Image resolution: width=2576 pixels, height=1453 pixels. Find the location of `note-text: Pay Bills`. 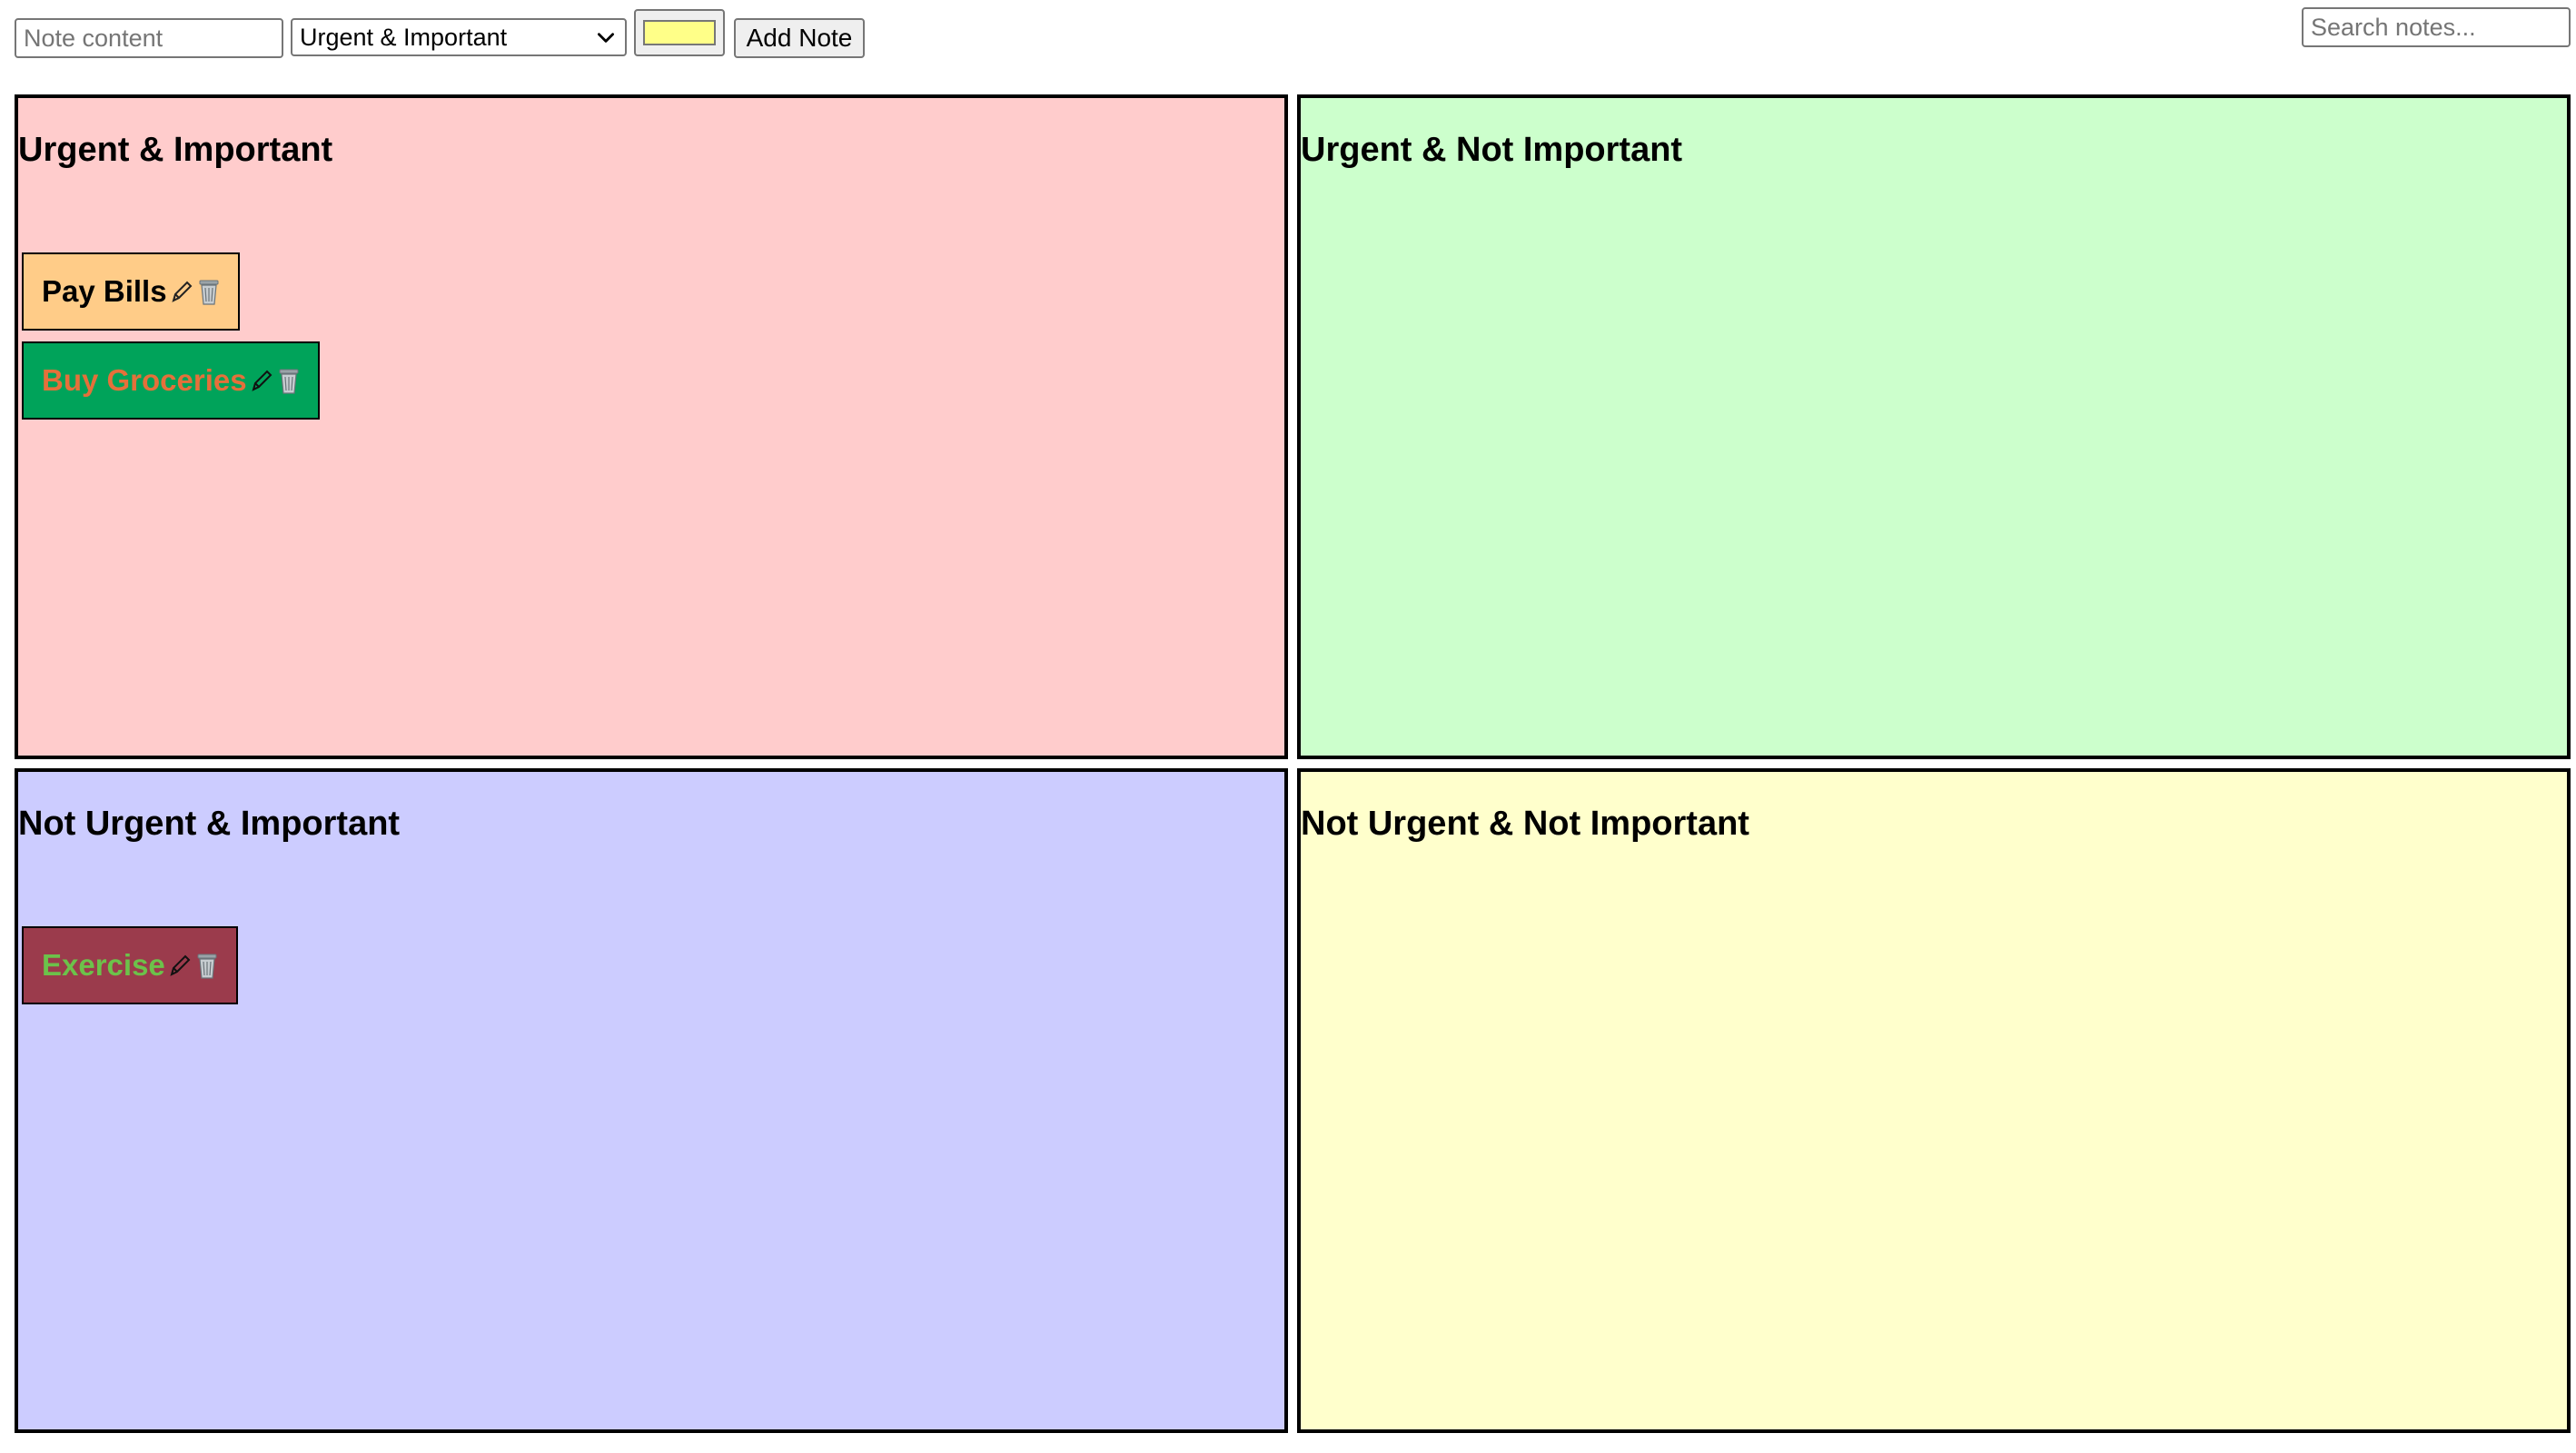

note-text: Pay Bills is located at coordinates (104, 291).